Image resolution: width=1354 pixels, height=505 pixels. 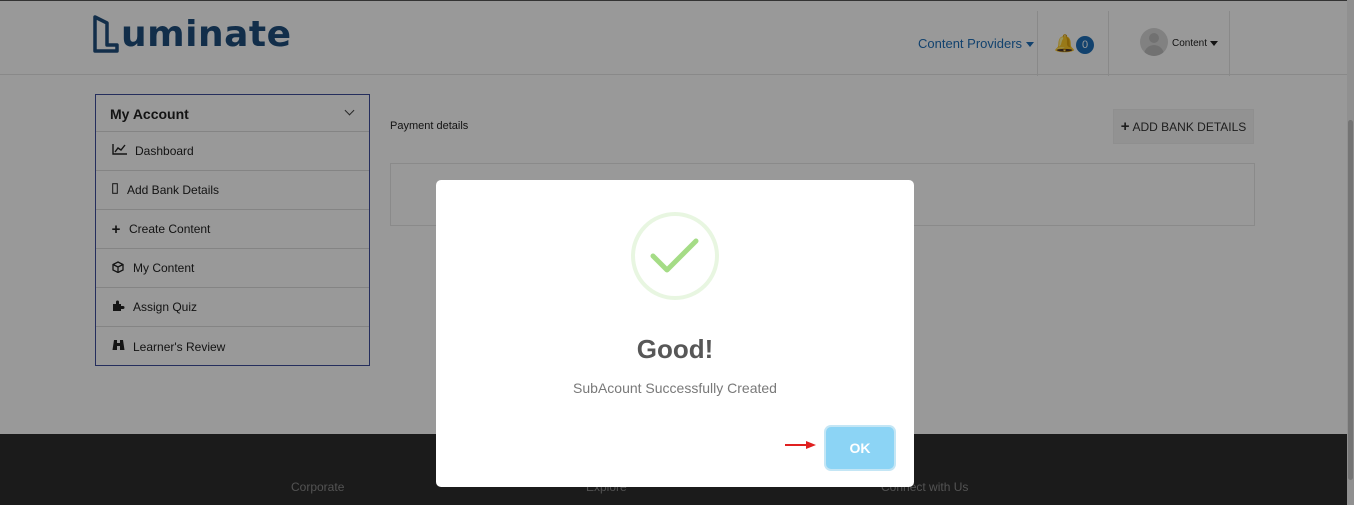 What do you see at coordinates (675, 349) in the screenshot?
I see `dialog-title: Good!` at bounding box center [675, 349].